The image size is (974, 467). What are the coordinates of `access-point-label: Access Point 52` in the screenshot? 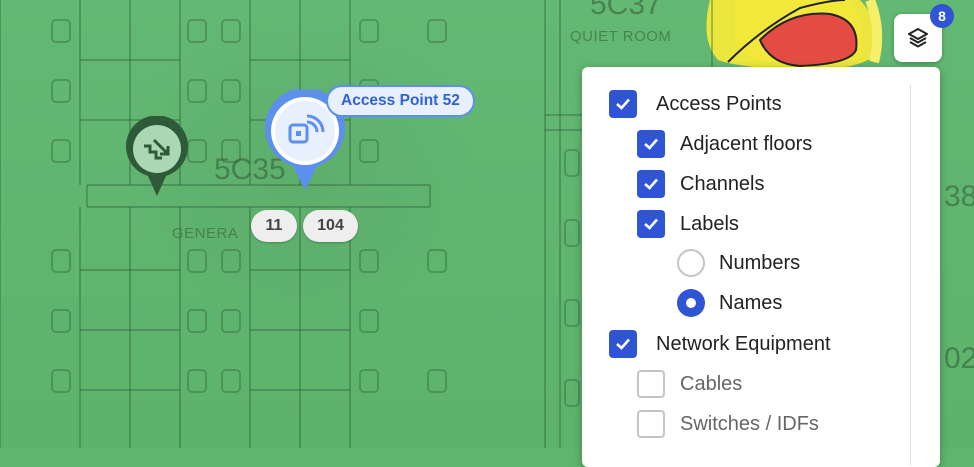 It's located at (400, 101).